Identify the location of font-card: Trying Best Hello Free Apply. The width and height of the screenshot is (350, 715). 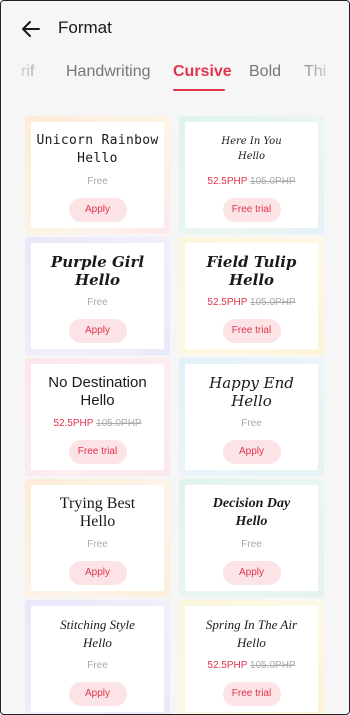
(97, 538).